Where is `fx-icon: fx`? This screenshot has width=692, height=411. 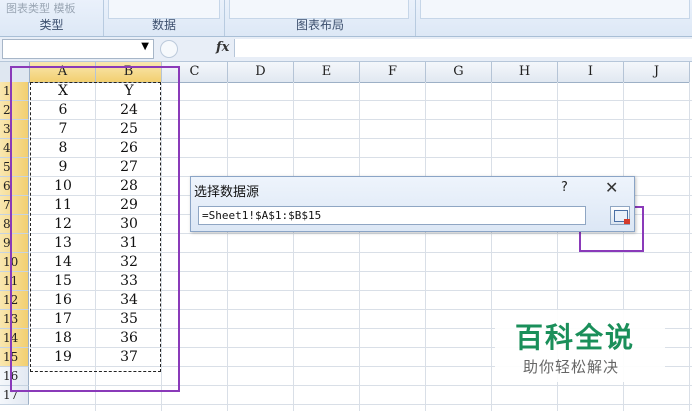 fx-icon: fx is located at coordinates (222, 47).